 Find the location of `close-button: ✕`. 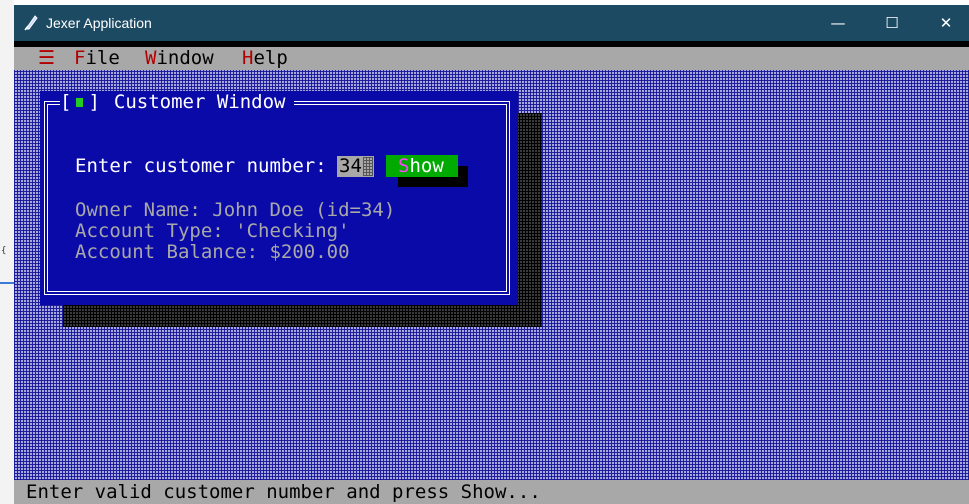

close-button: ✕ is located at coordinates (946, 23).